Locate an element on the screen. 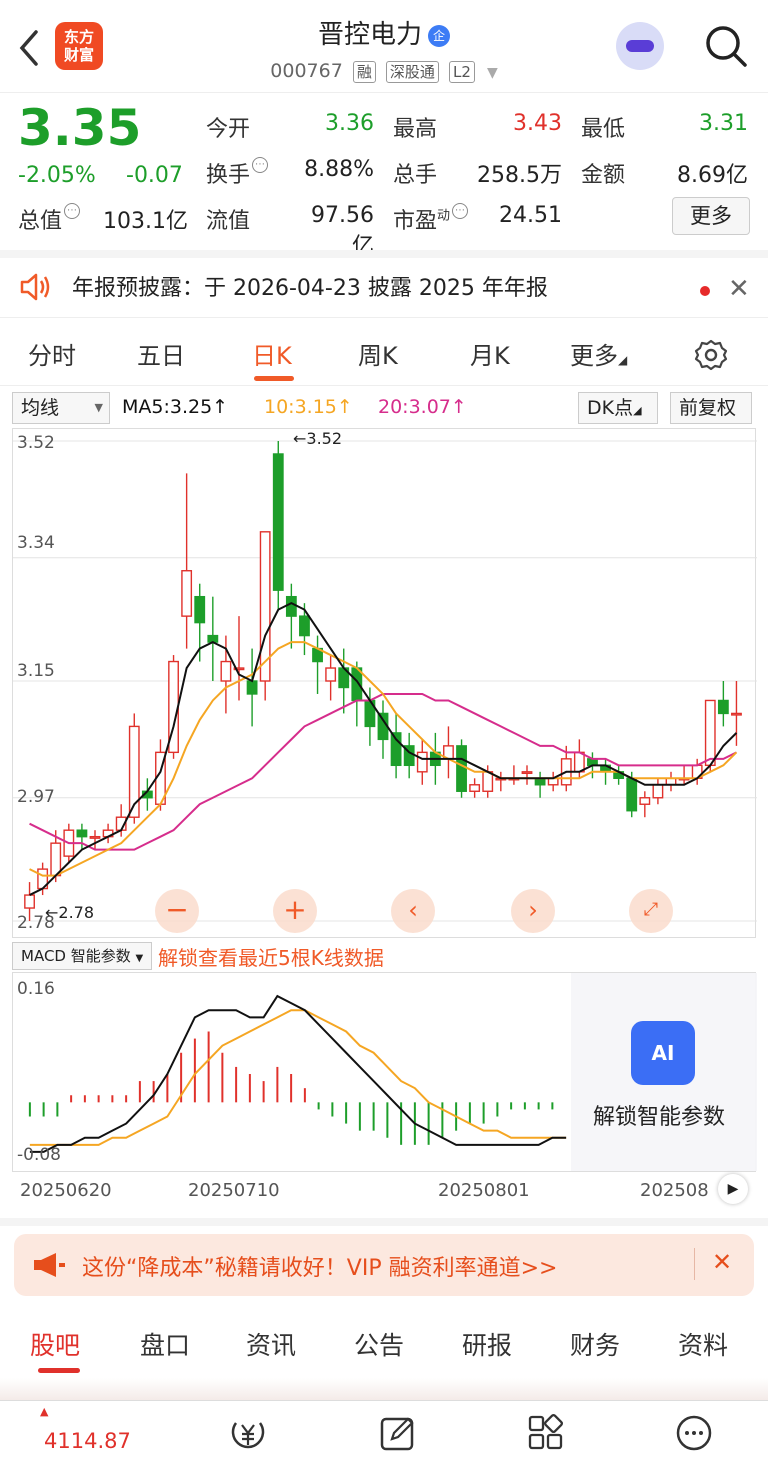 The height and width of the screenshot is (1459, 768). more-button: 更多 is located at coordinates (711, 216).